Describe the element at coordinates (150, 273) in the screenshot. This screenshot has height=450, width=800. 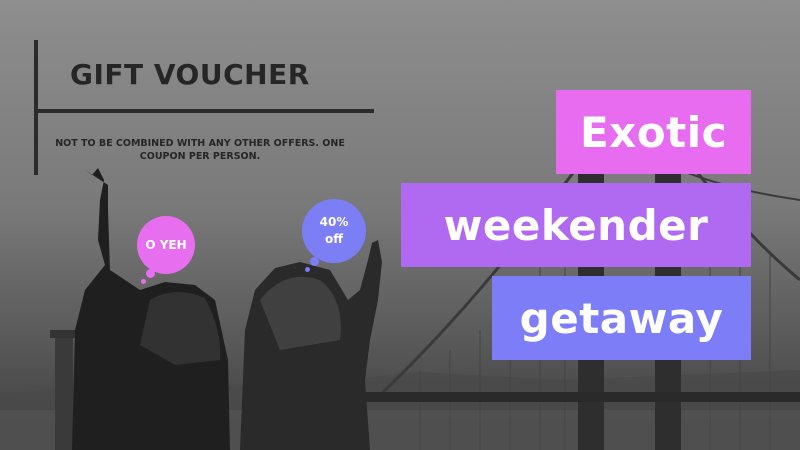
I see `bubble-left-tail` at that location.